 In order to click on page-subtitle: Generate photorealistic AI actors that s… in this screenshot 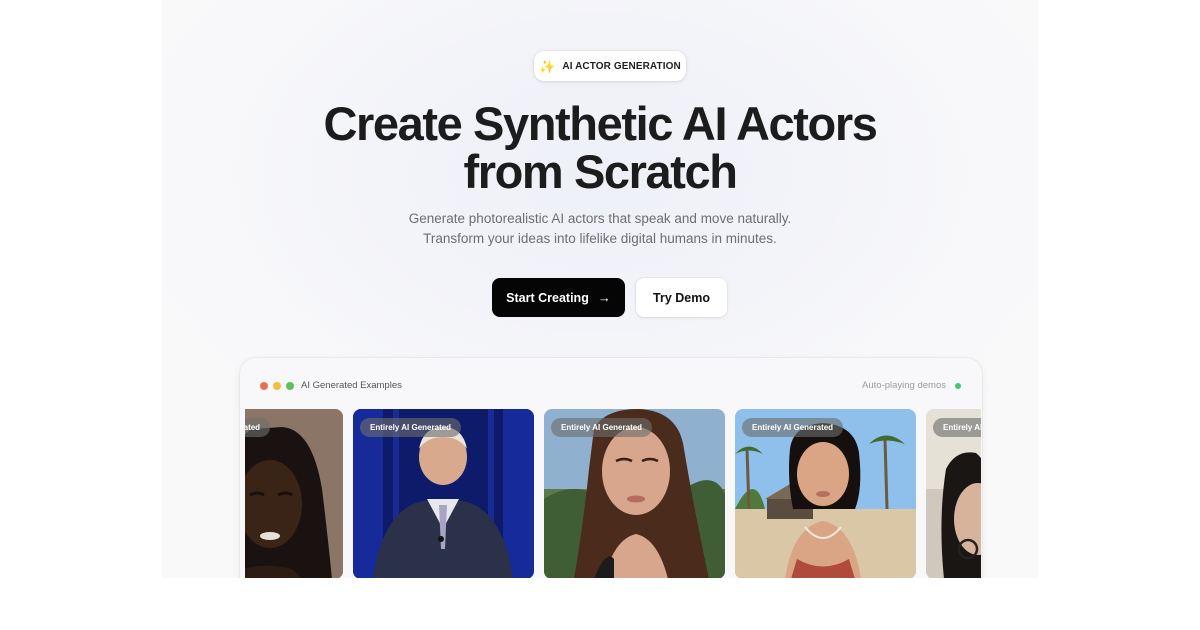, I will do `click(600, 228)`.